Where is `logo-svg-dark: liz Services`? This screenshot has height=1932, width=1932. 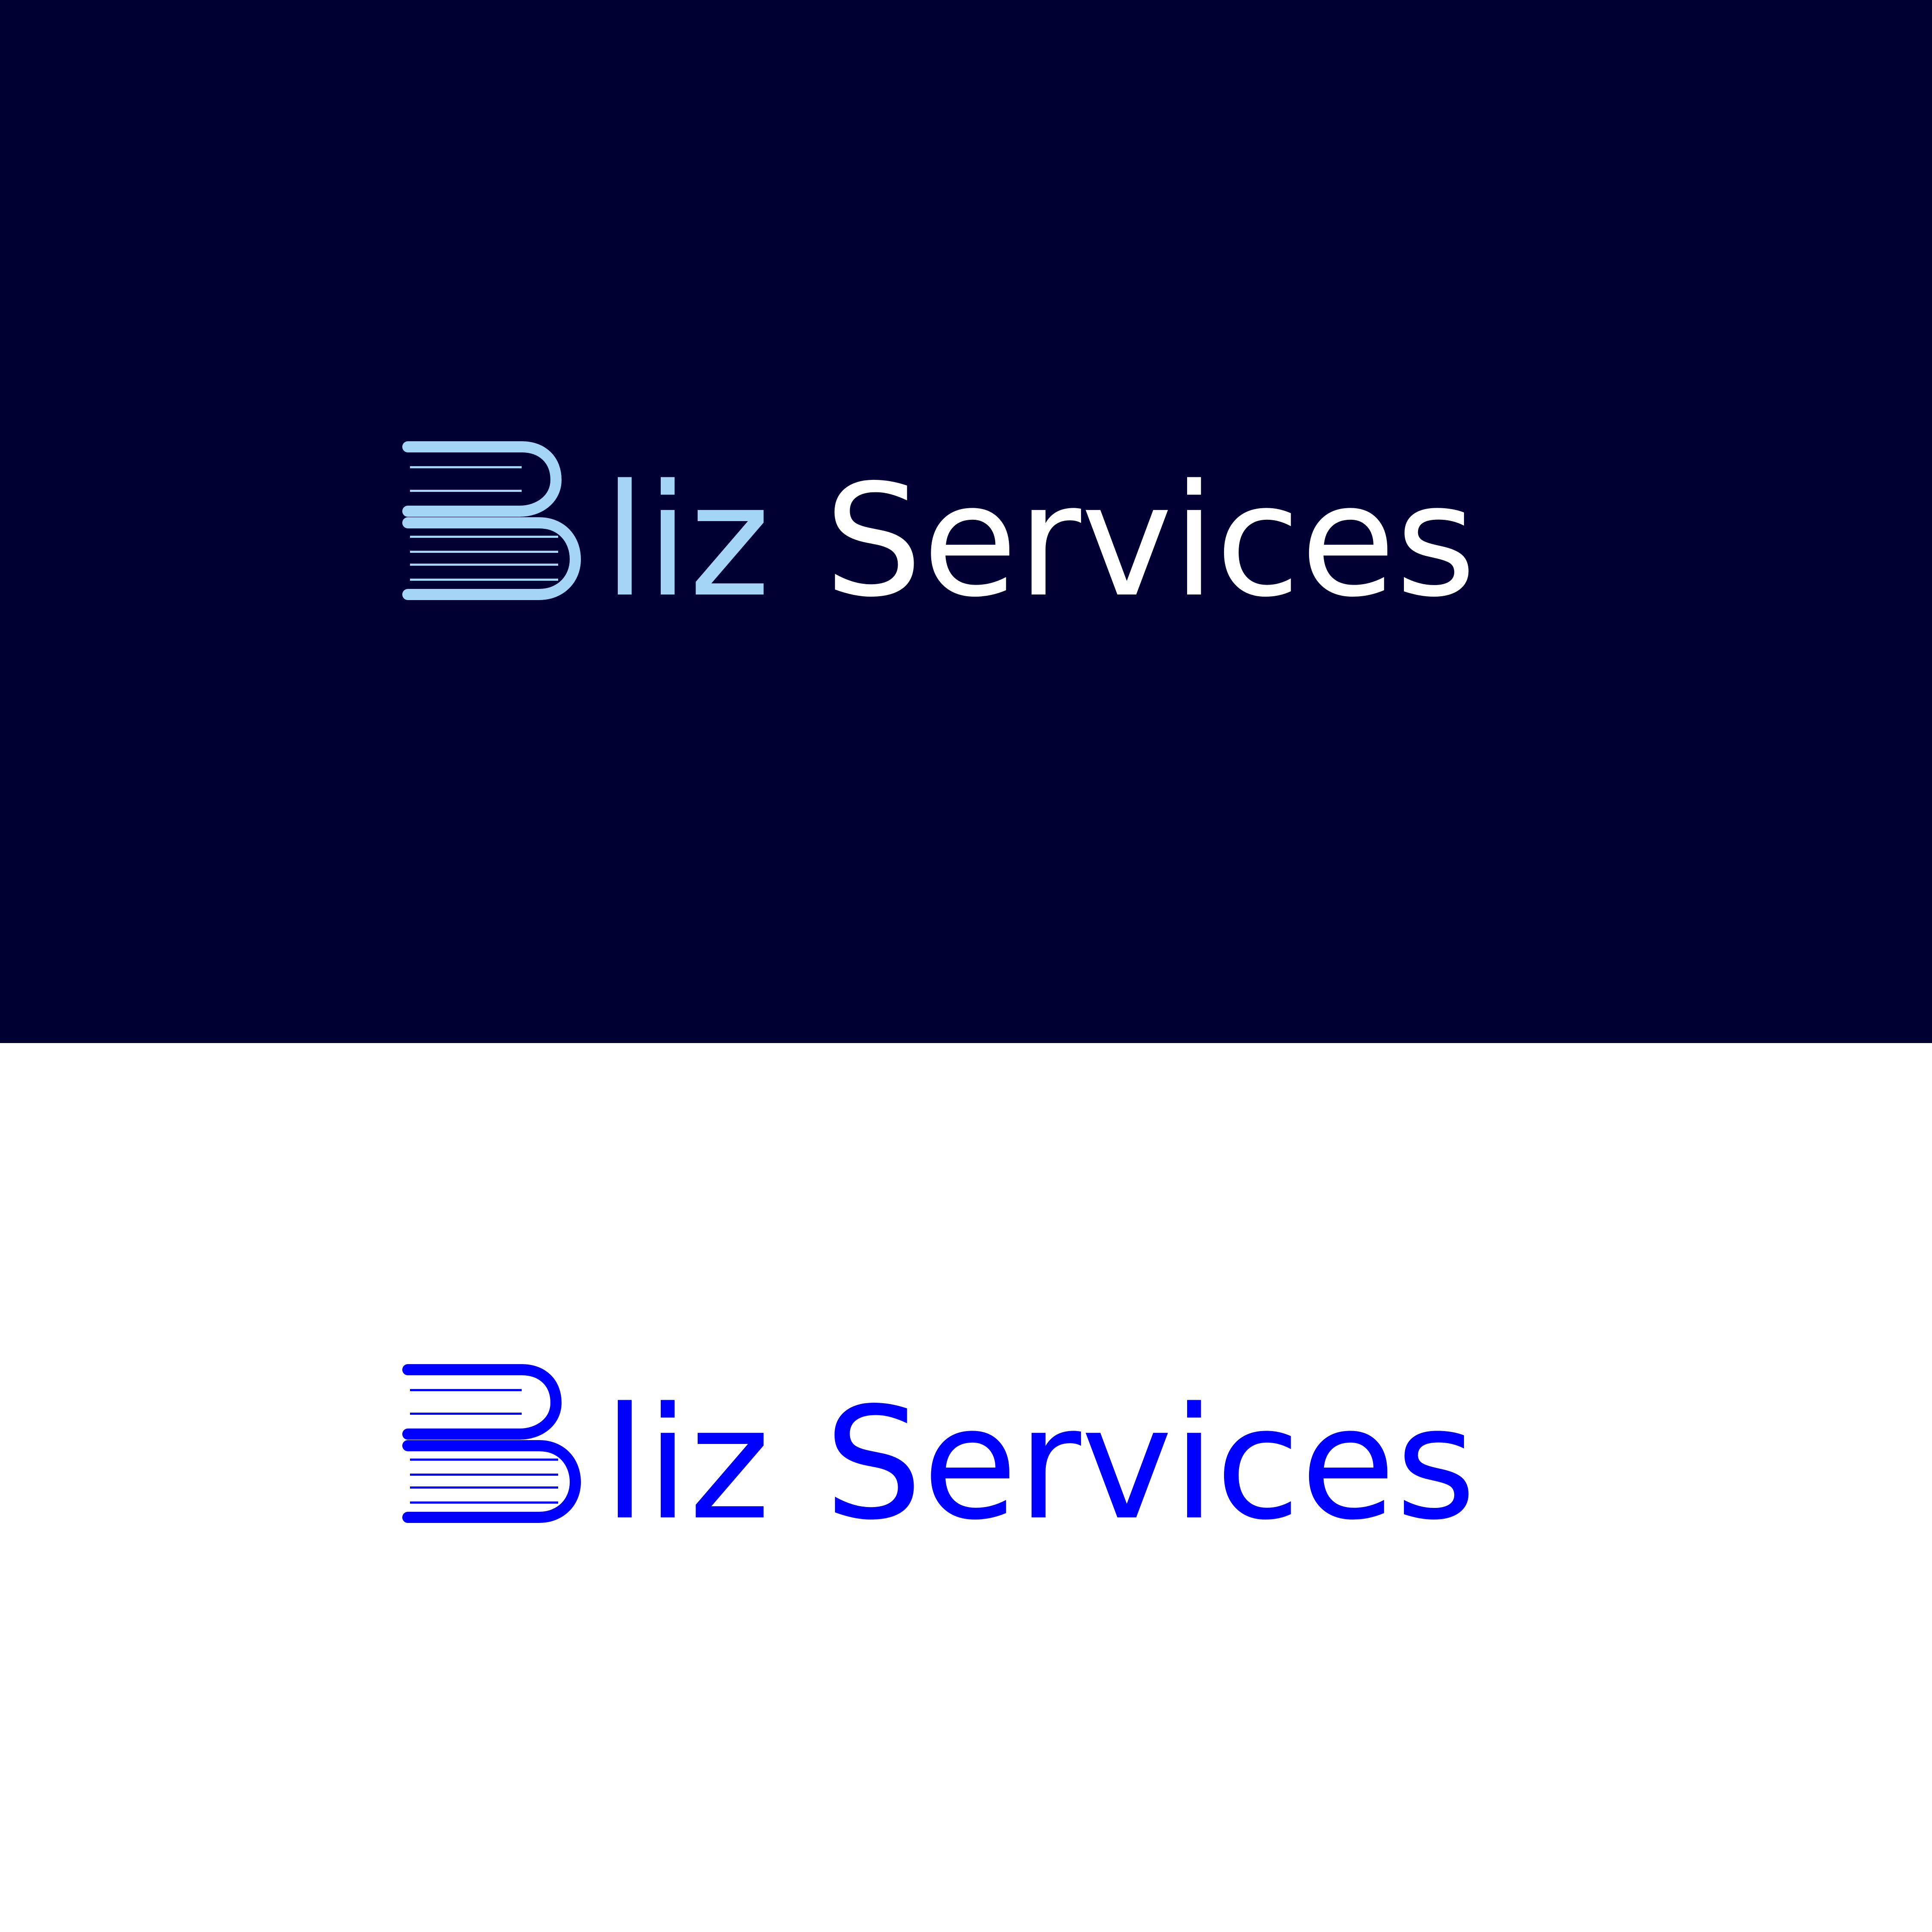 logo-svg-dark: liz Services is located at coordinates (939, 536).